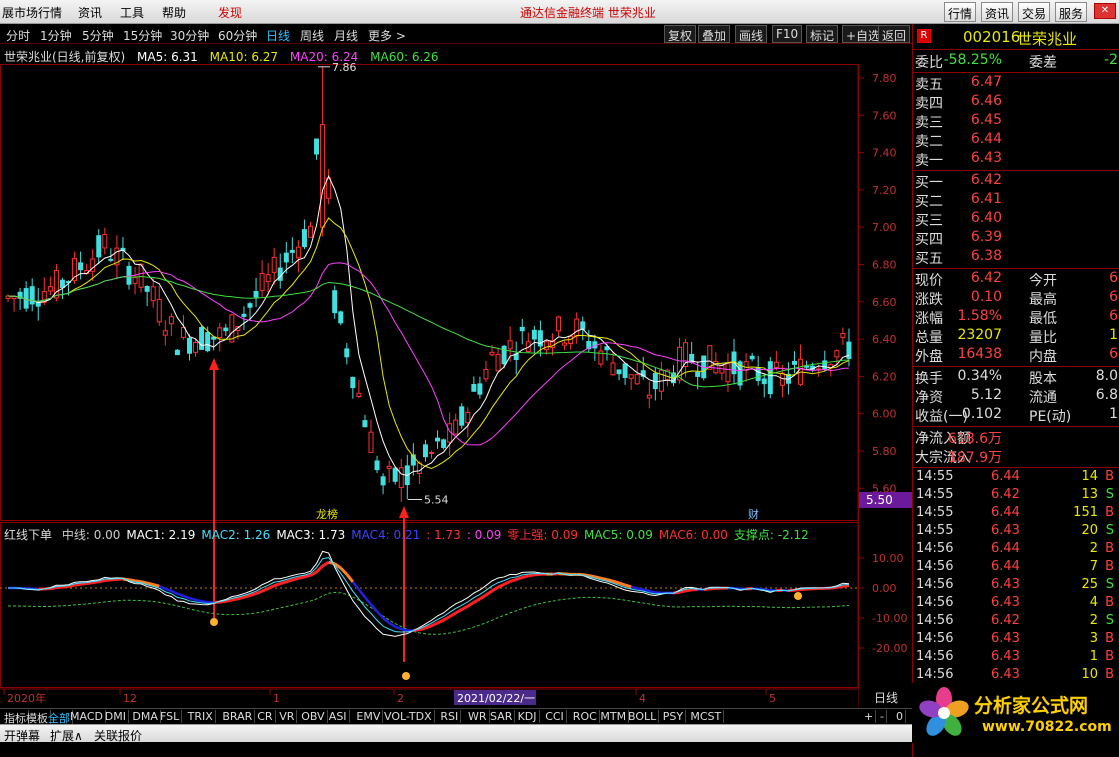 This screenshot has height=757, width=1119. Describe the element at coordinates (90, 12) in the screenshot. I see `menu-news: 资讯` at that location.